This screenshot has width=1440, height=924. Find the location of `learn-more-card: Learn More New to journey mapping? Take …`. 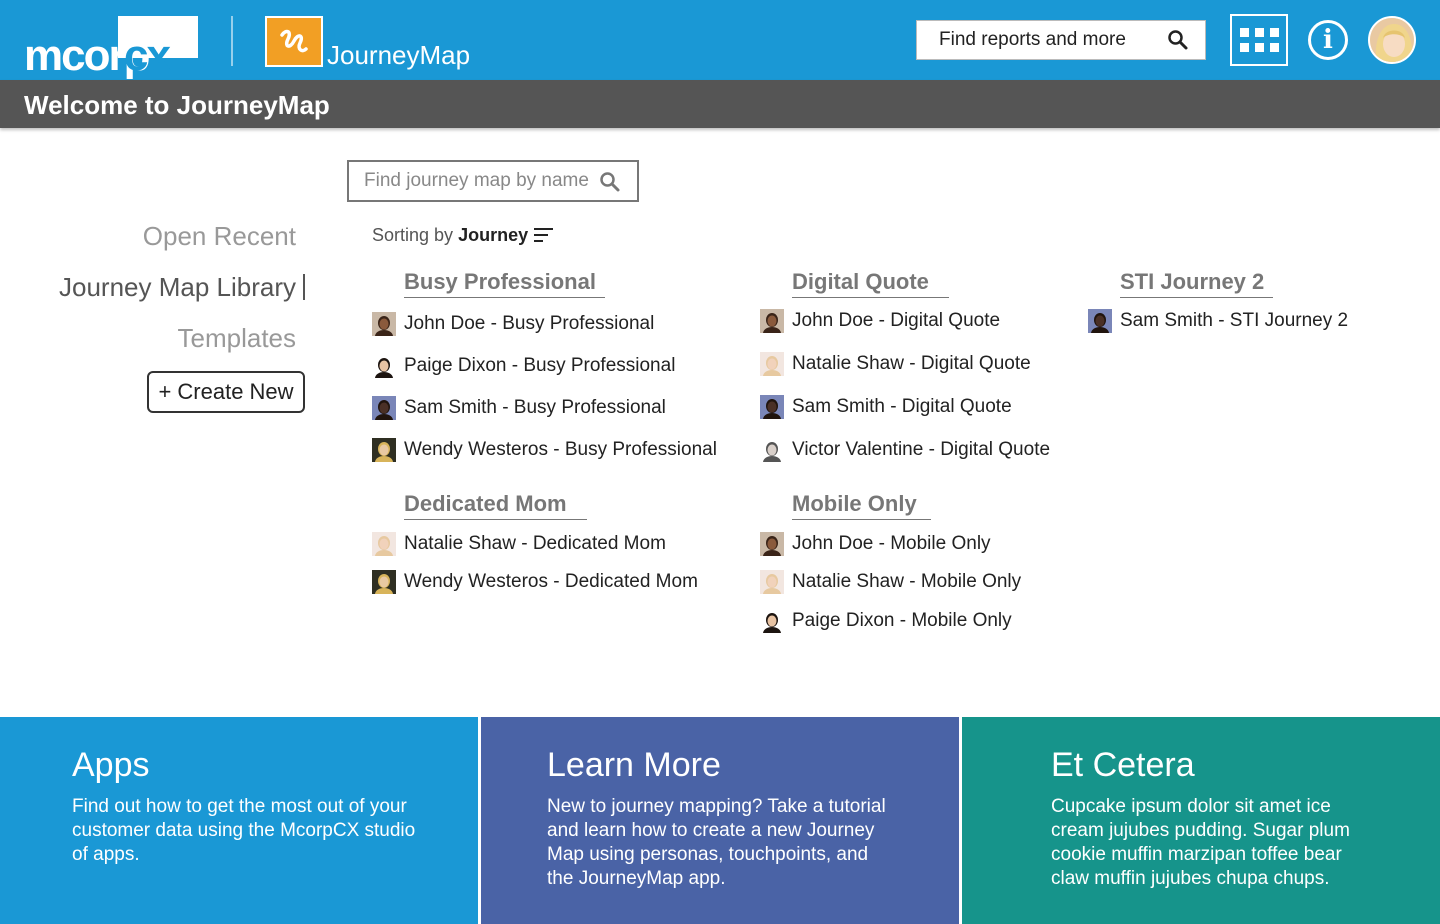

learn-more-card: Learn More New to journey mapping? Take … is located at coordinates (720, 820).